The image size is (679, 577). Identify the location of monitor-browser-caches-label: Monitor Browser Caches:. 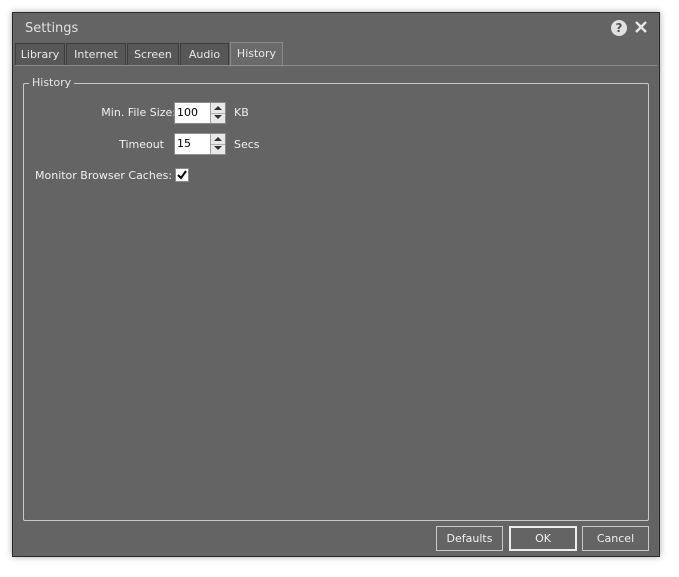
(104, 175).